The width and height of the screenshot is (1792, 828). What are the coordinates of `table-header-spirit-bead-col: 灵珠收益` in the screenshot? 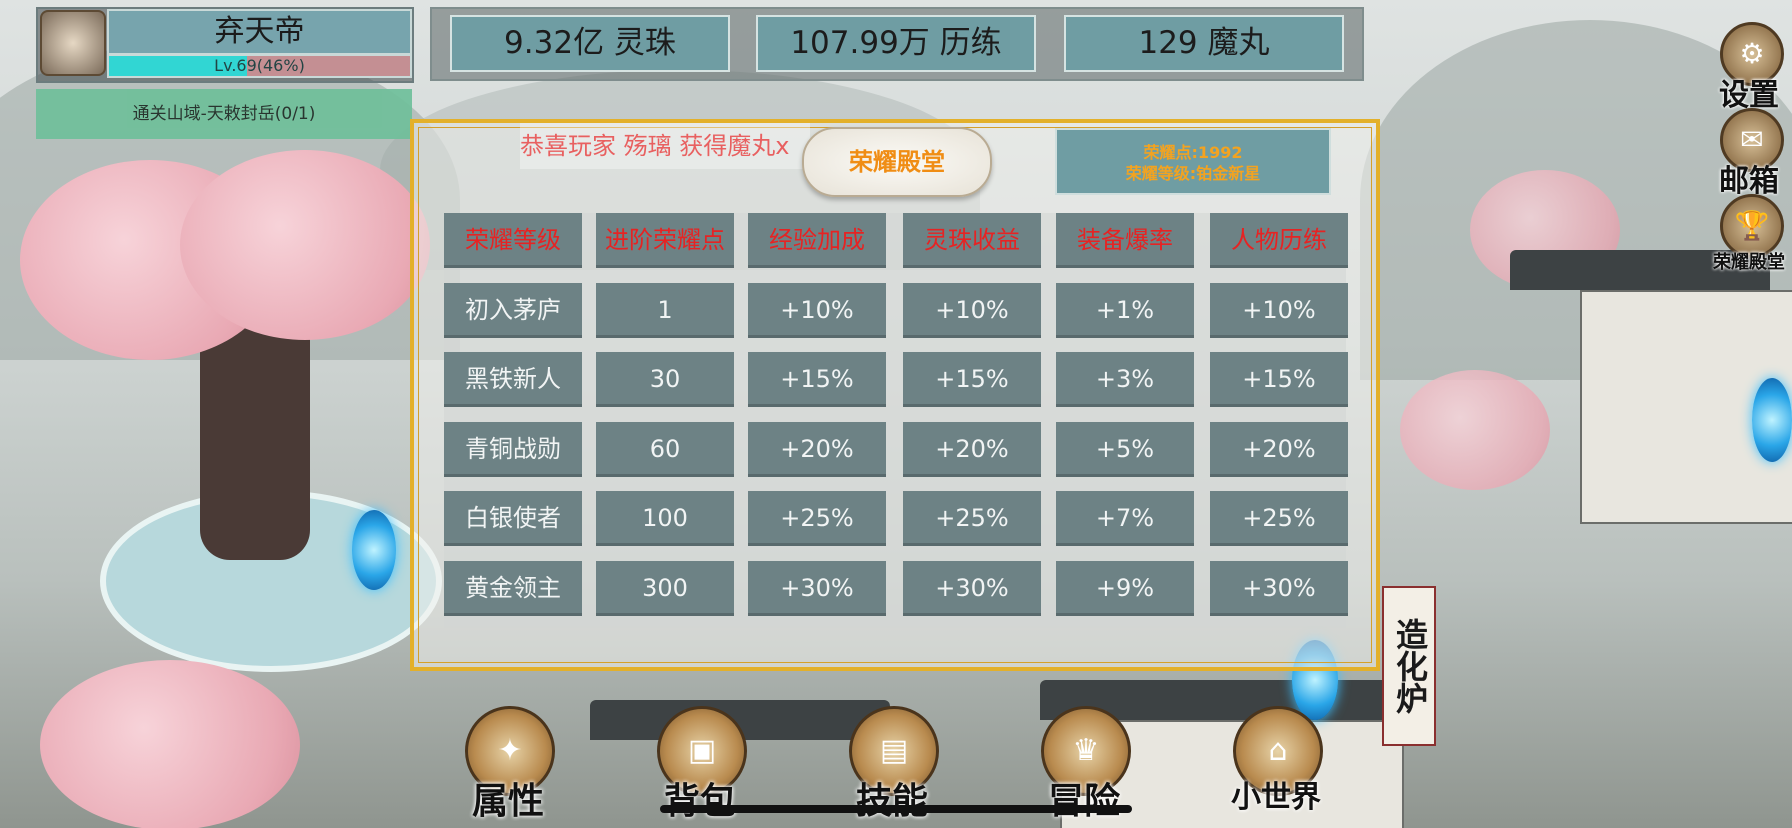 It's located at (972, 240).